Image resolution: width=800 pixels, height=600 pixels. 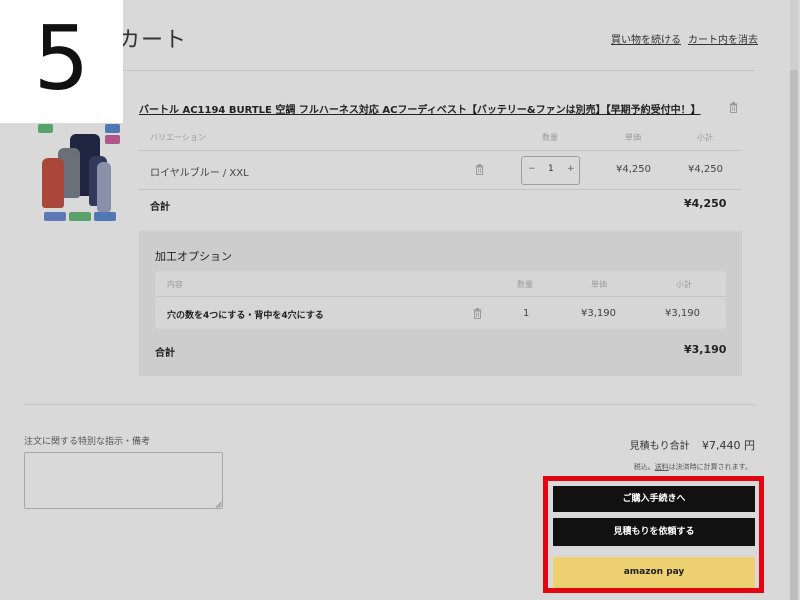 I want to click on tax-note-prefix: 税込。, so click(x=644, y=467).